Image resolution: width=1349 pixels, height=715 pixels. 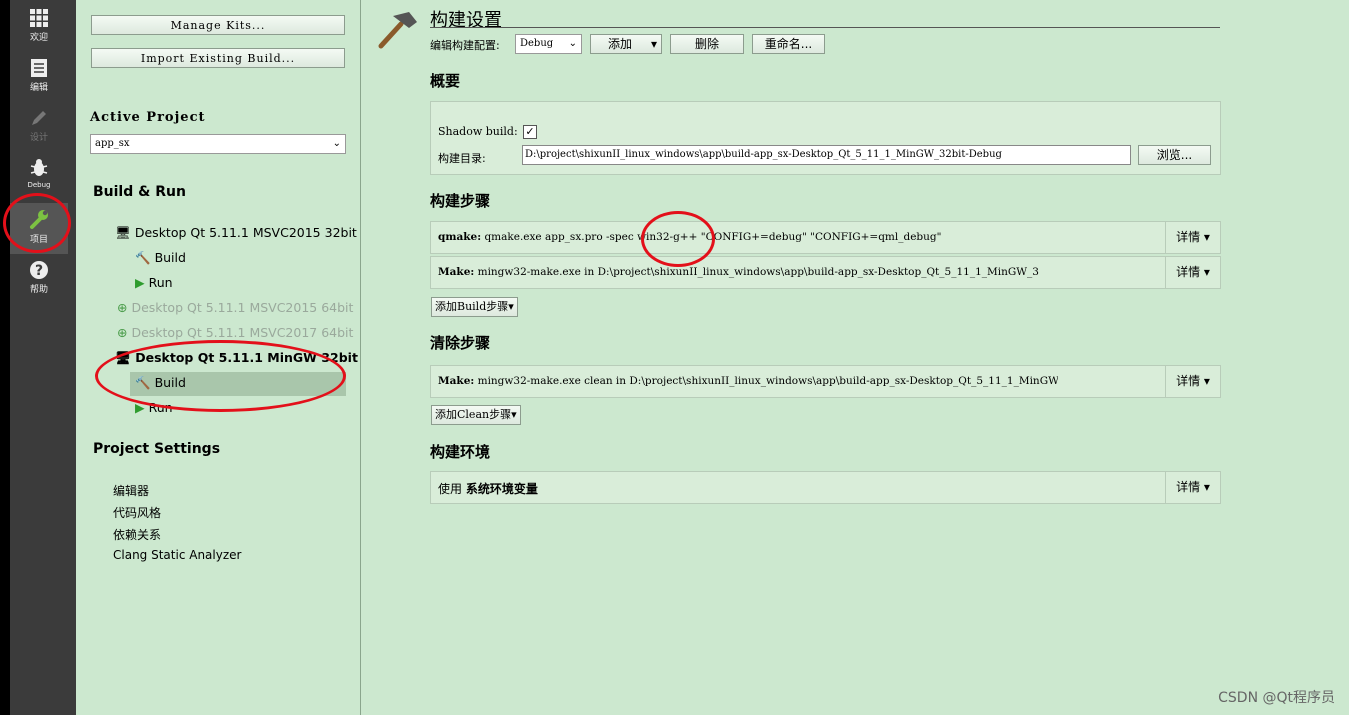 I want to click on delete-config-button: 删除, so click(x=707, y=44).